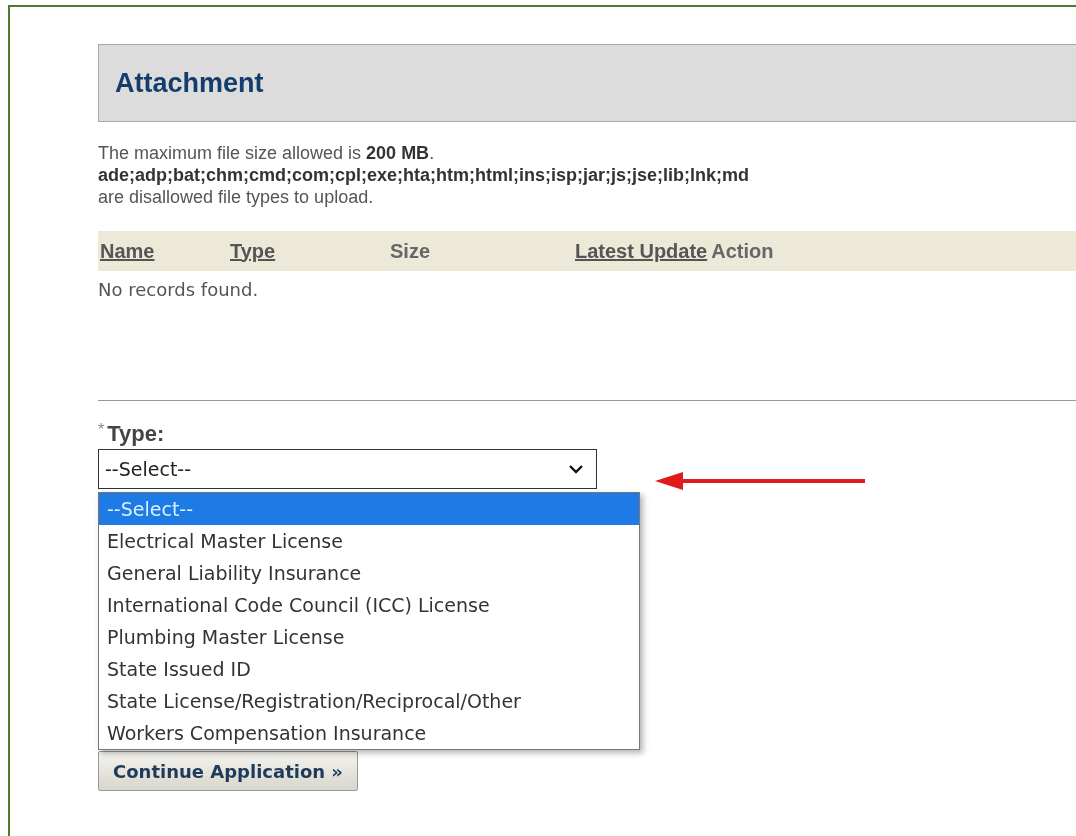 The width and height of the screenshot is (1076, 836). Describe the element at coordinates (310, 251) in the screenshot. I see `column-sort-link: Type` at that location.